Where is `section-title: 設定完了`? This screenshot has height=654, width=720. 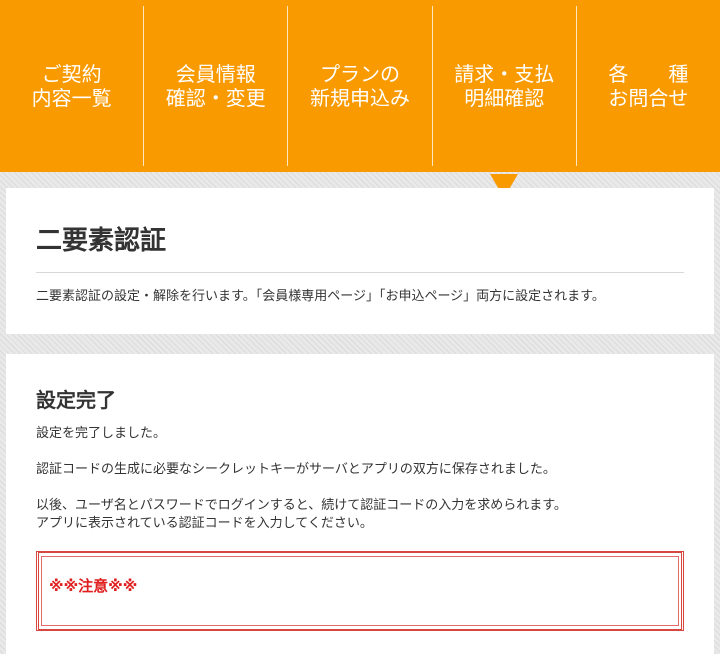 section-title: 設定完了 is located at coordinates (76, 400).